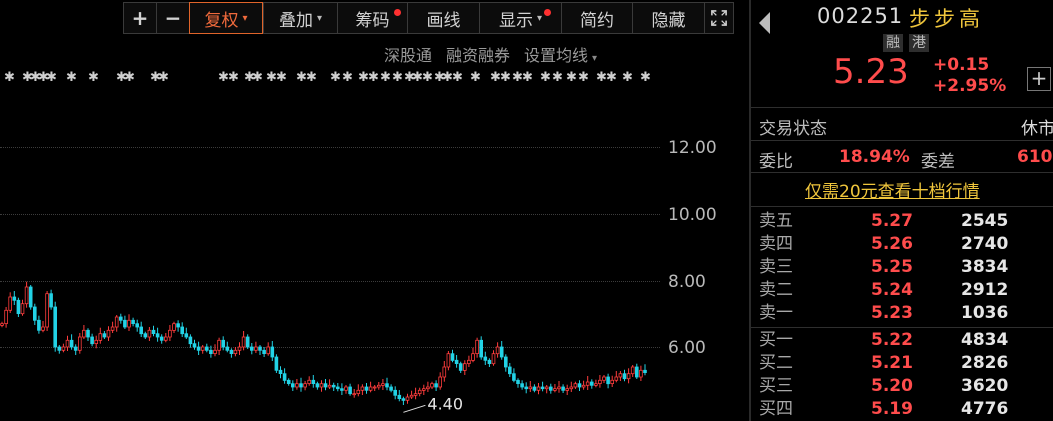 This screenshot has width=1053, height=421. I want to click on order-level-label: 卖二, so click(776, 290).